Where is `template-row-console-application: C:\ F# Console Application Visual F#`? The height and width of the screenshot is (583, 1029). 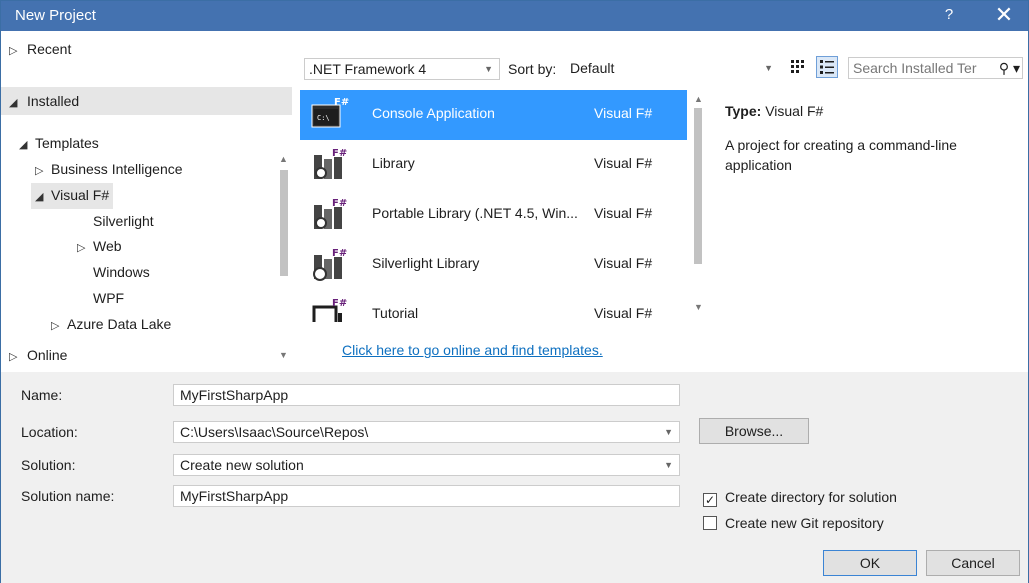 template-row-console-application: C:\ F# Console Application Visual F# is located at coordinates (493, 115).